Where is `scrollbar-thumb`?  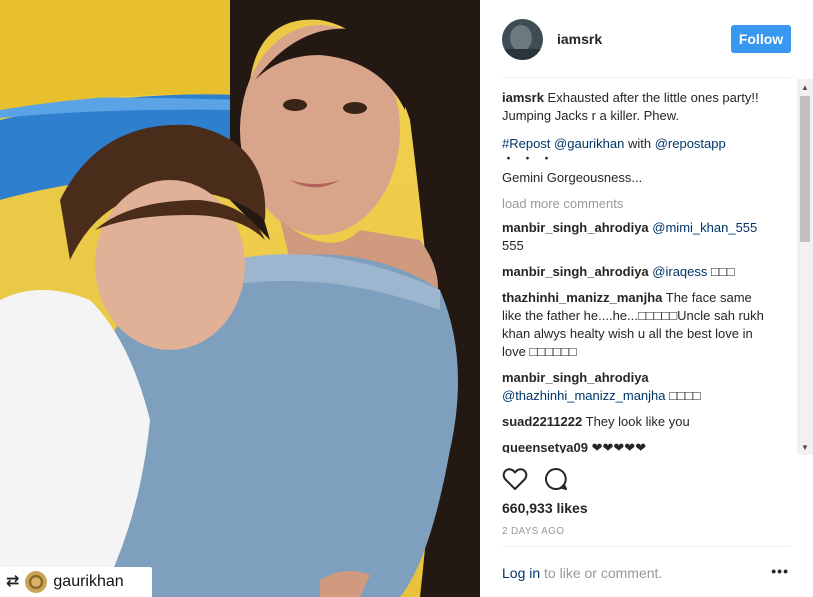 scrollbar-thumb is located at coordinates (805, 169).